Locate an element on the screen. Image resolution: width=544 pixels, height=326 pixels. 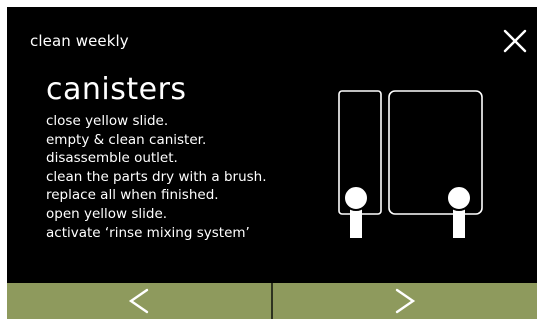
large-canister-outlet is located at coordinates (459, 211).